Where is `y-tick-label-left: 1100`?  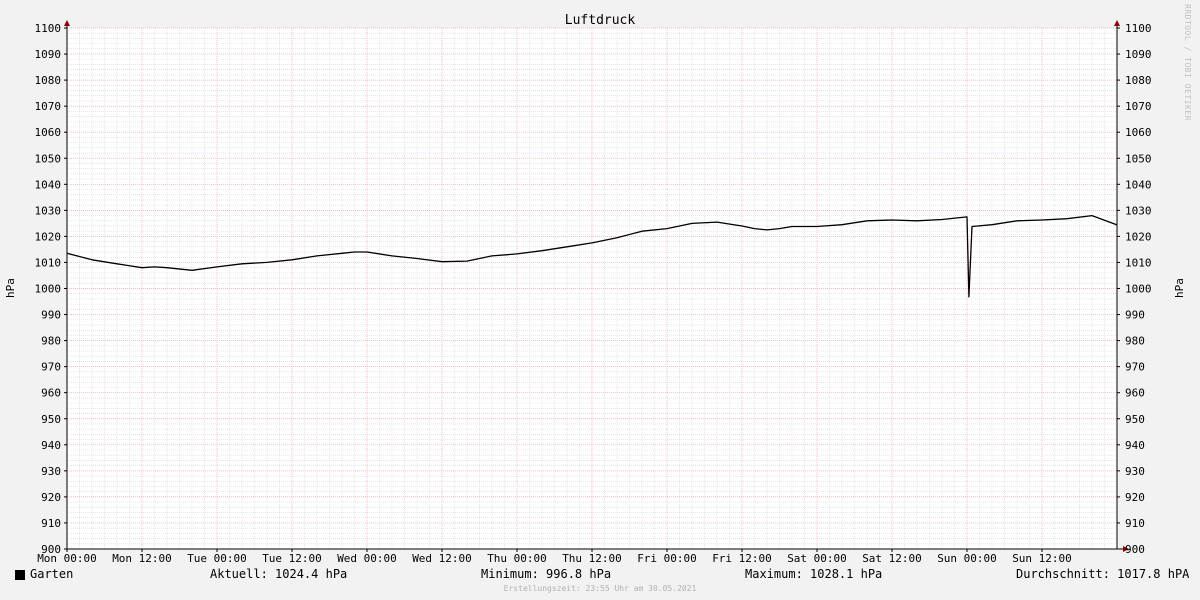
y-tick-label-left: 1100 is located at coordinates (48, 28).